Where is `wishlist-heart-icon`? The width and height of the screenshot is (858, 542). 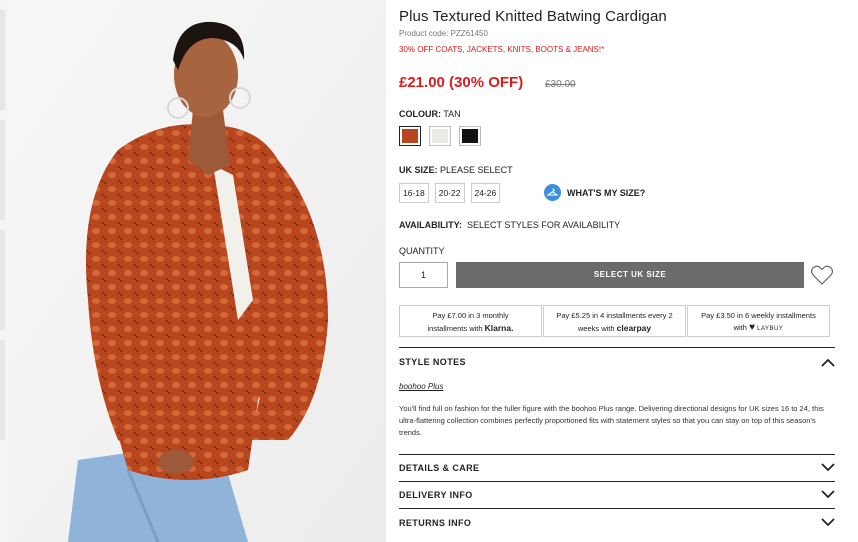 wishlist-heart-icon is located at coordinates (822, 275).